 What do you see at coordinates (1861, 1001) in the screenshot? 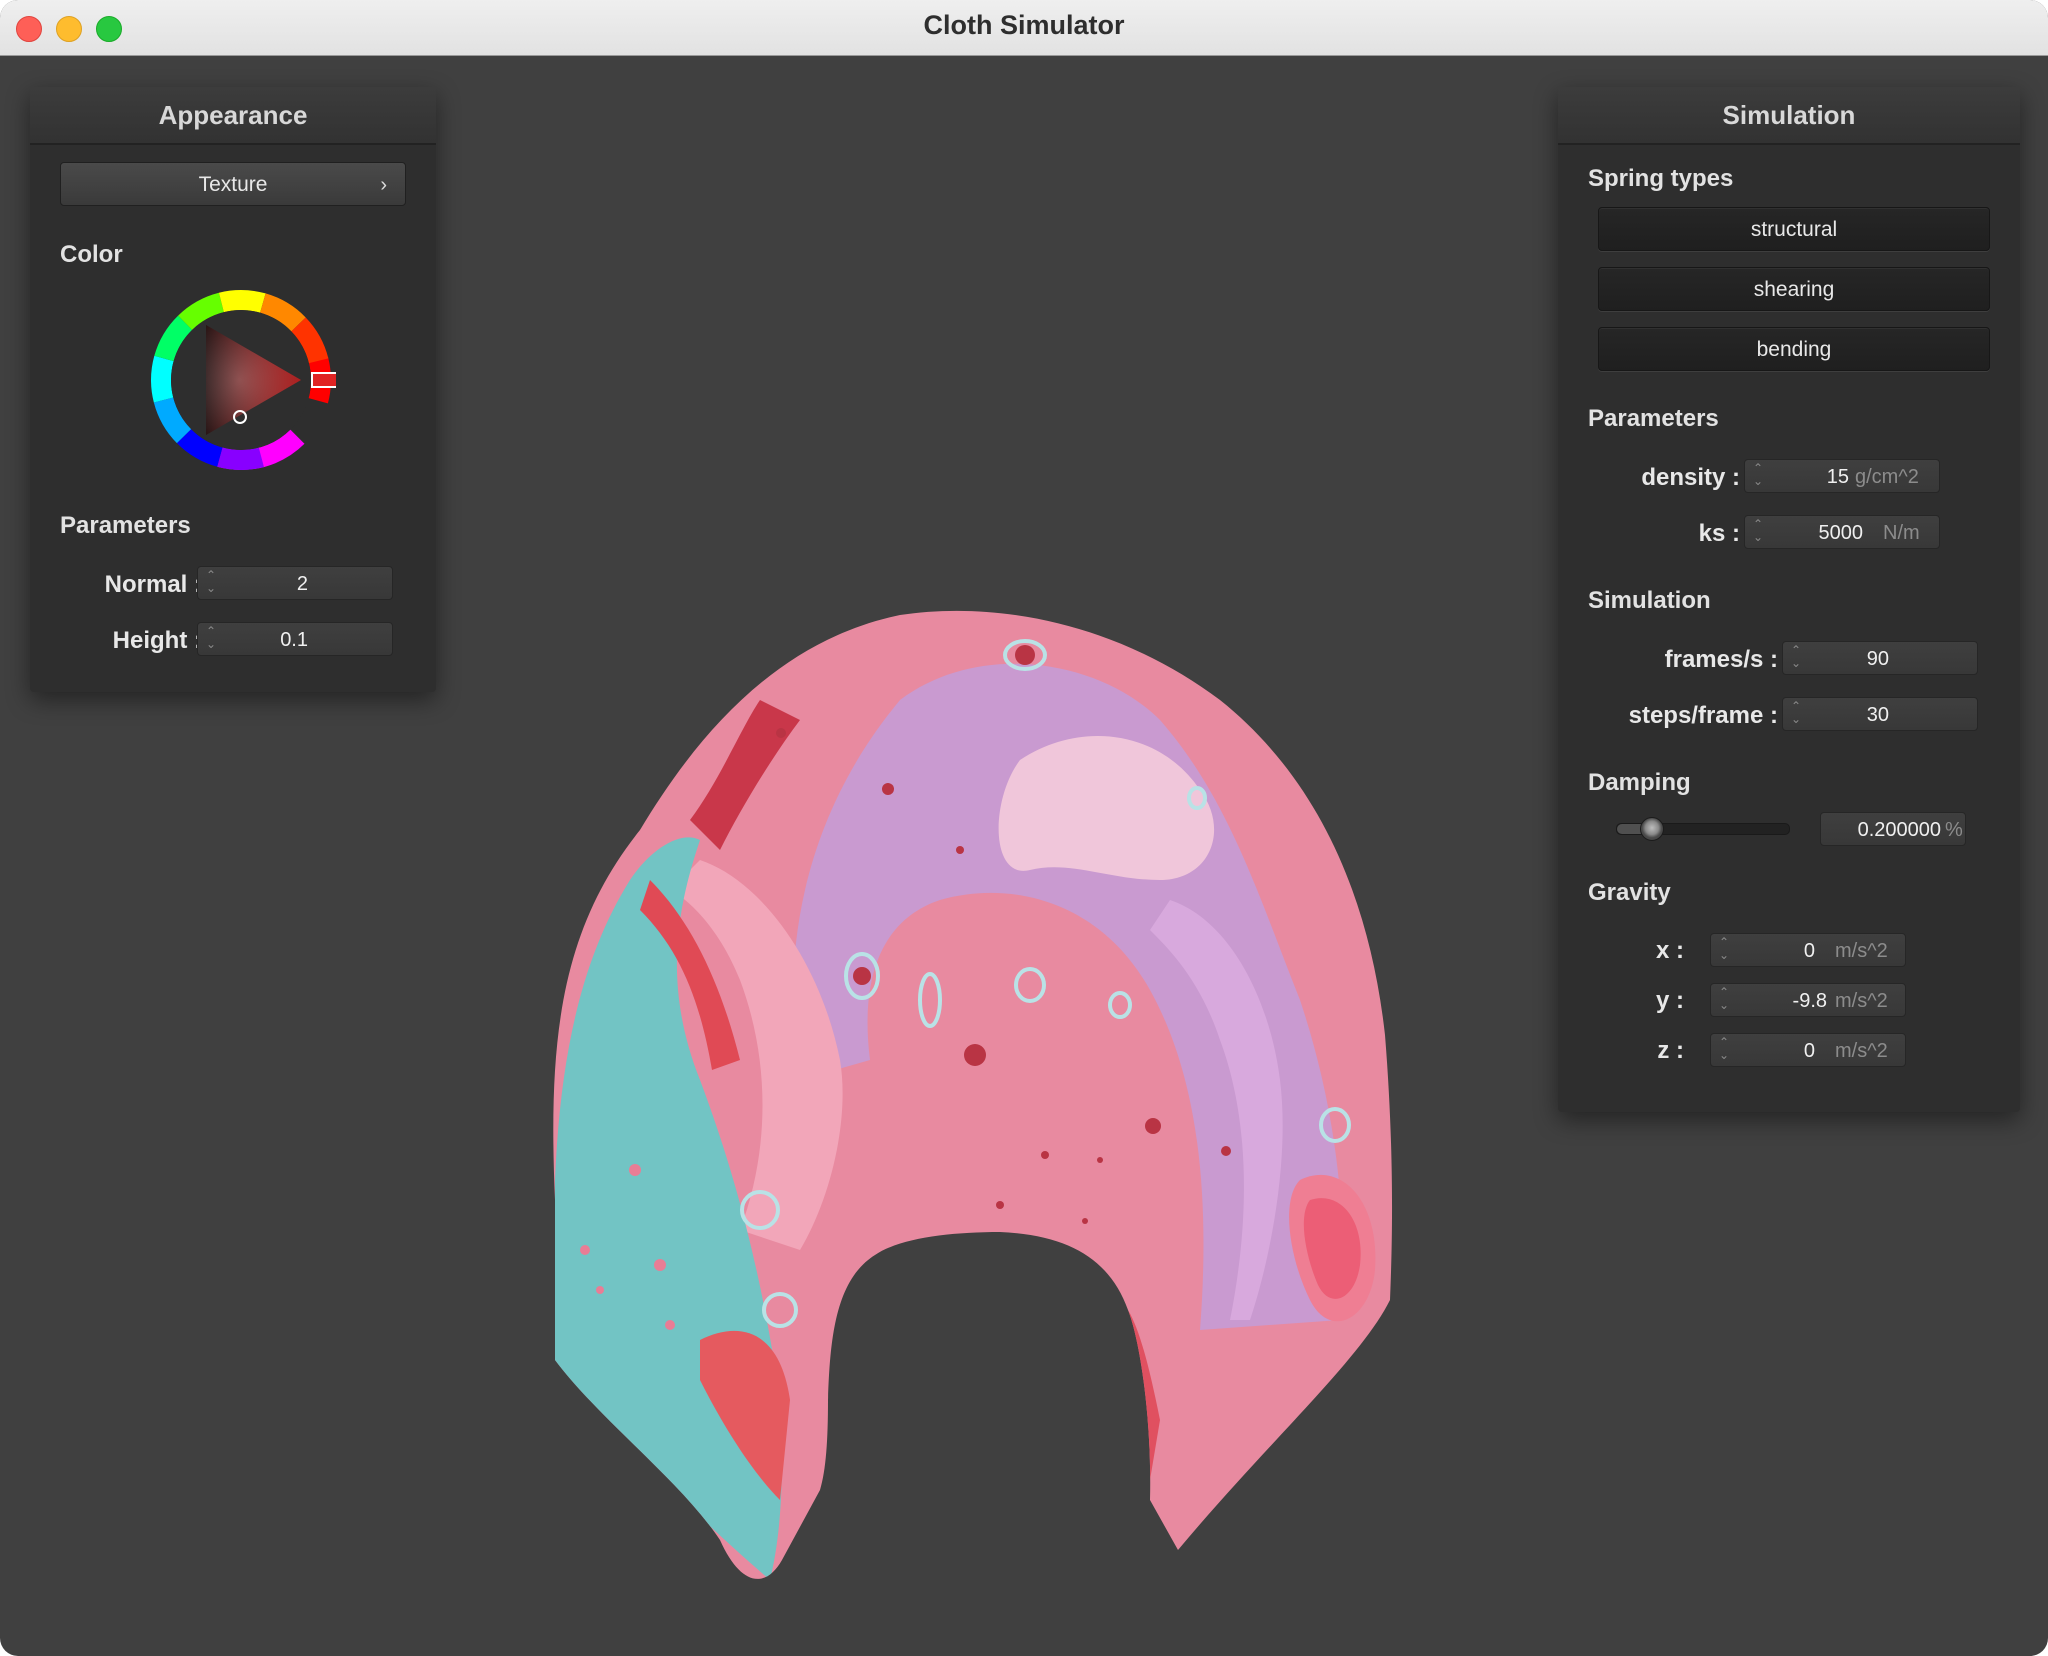
I see `gravity-y-unit: m/s^2` at bounding box center [1861, 1001].